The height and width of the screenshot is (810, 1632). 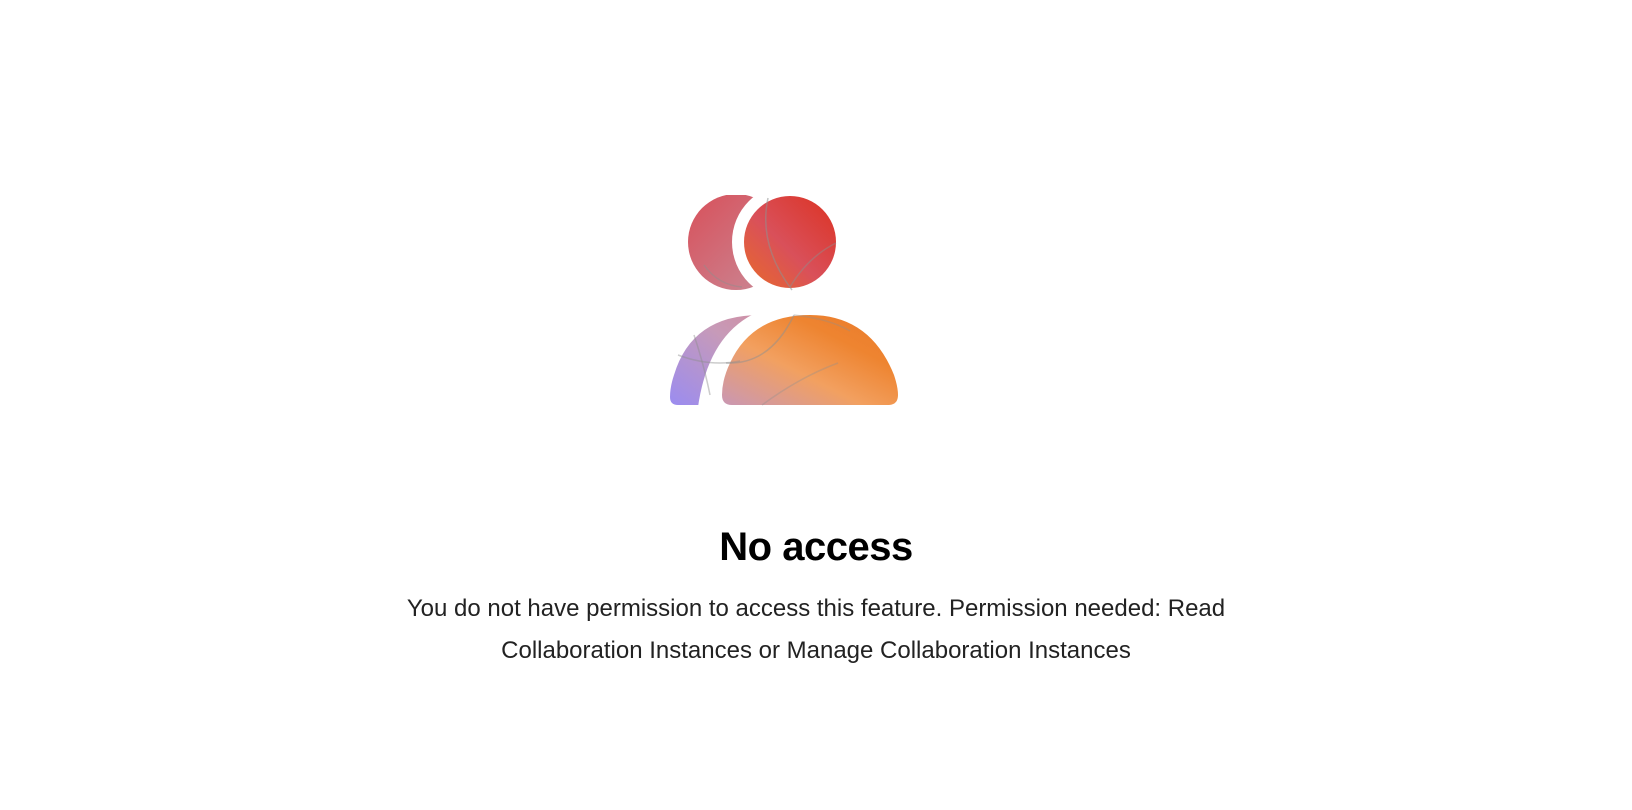 I want to click on users-no-access-icon, so click(x=805, y=304).